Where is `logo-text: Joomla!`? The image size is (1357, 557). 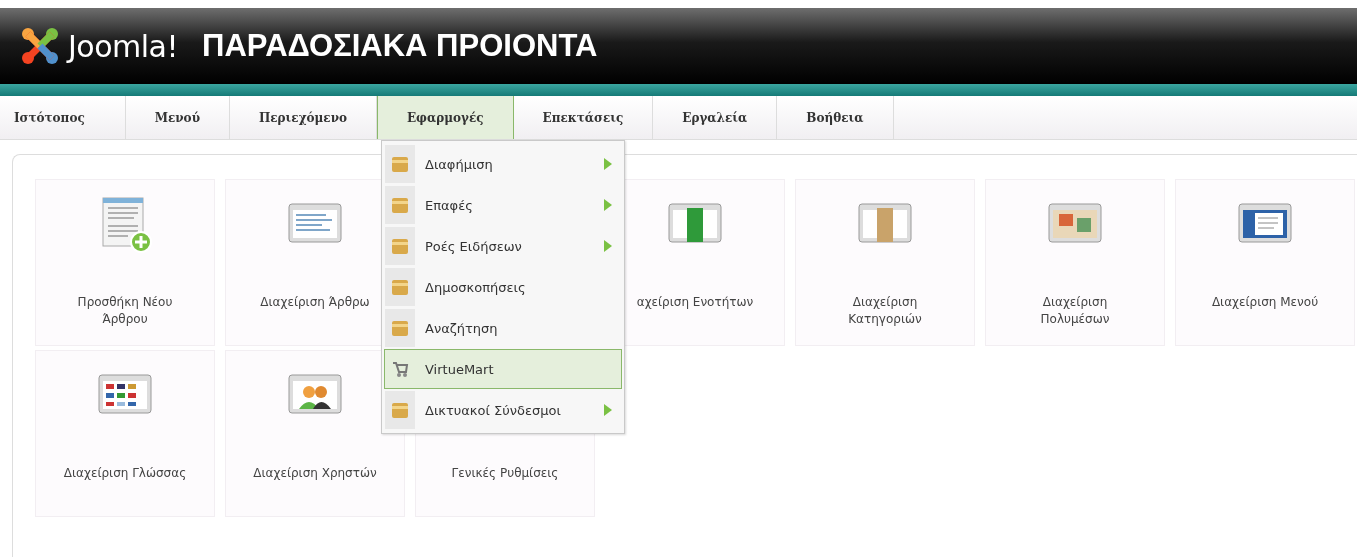 logo-text: Joomla! is located at coordinates (123, 46).